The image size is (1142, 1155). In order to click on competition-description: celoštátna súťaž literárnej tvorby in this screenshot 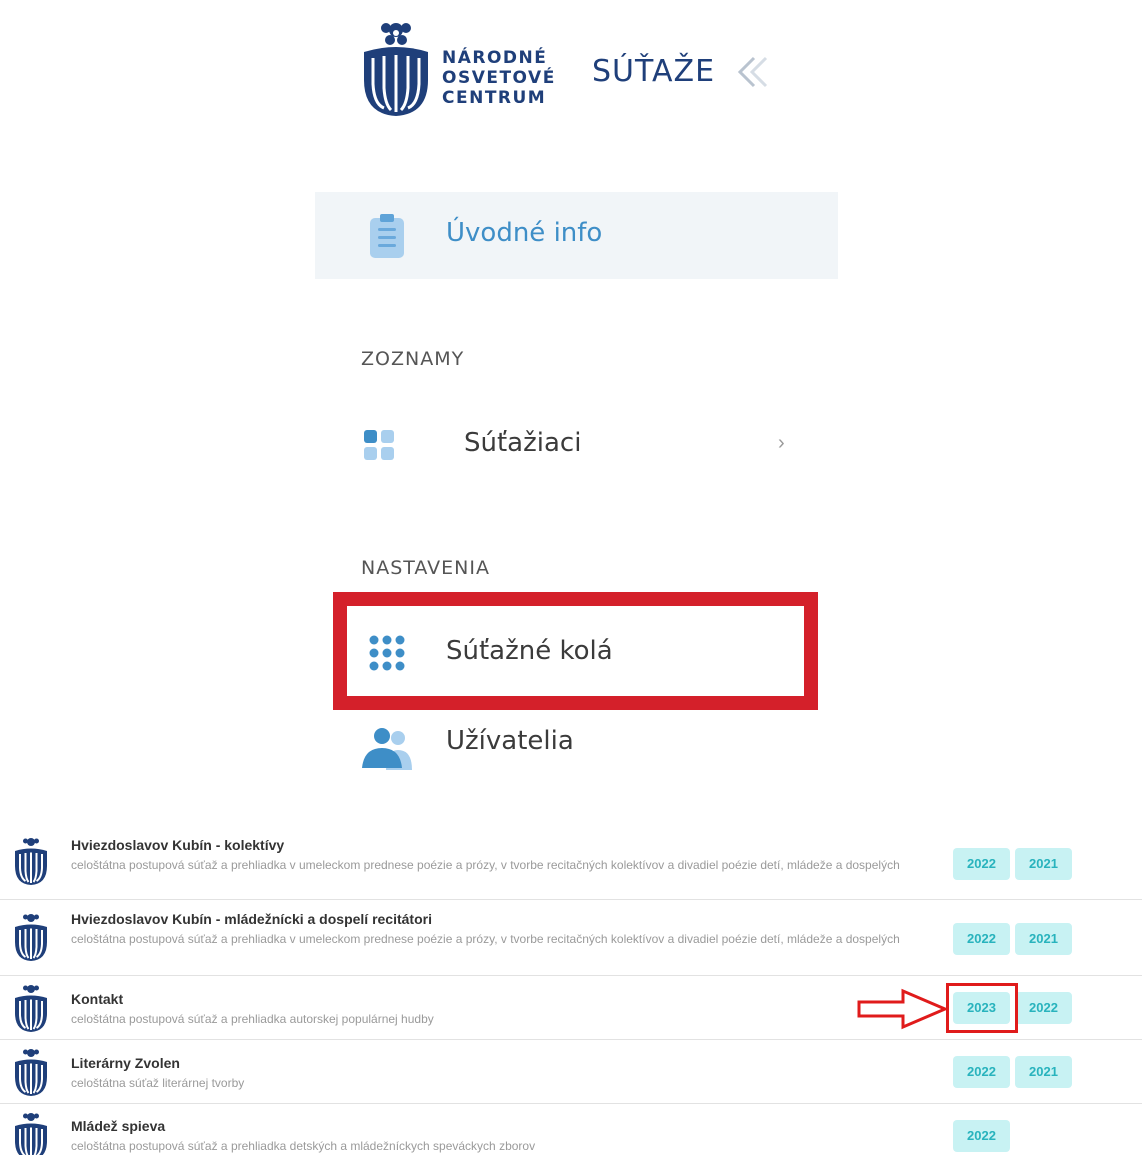, I will do `click(158, 1083)`.